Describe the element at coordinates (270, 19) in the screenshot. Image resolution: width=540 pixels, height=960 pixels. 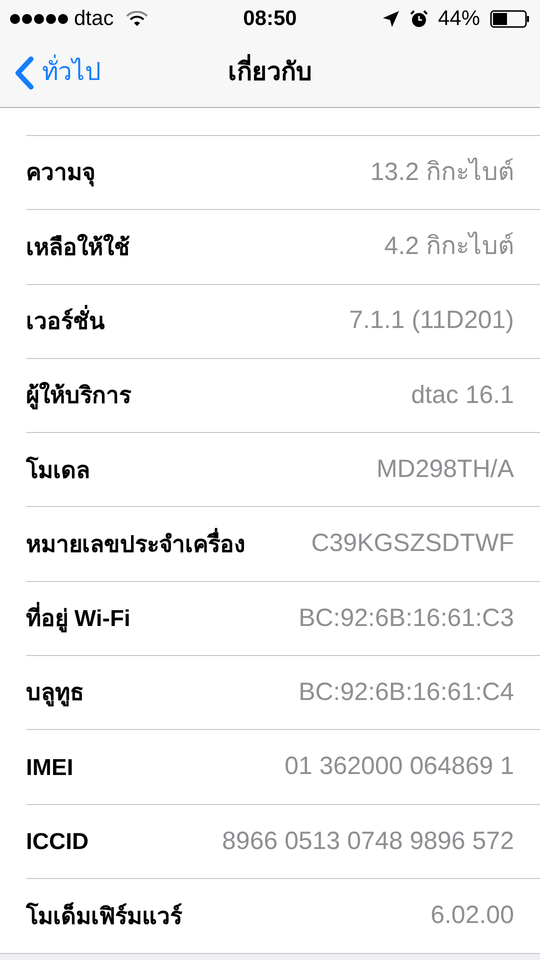
I see `clock-time: 08:50` at that location.